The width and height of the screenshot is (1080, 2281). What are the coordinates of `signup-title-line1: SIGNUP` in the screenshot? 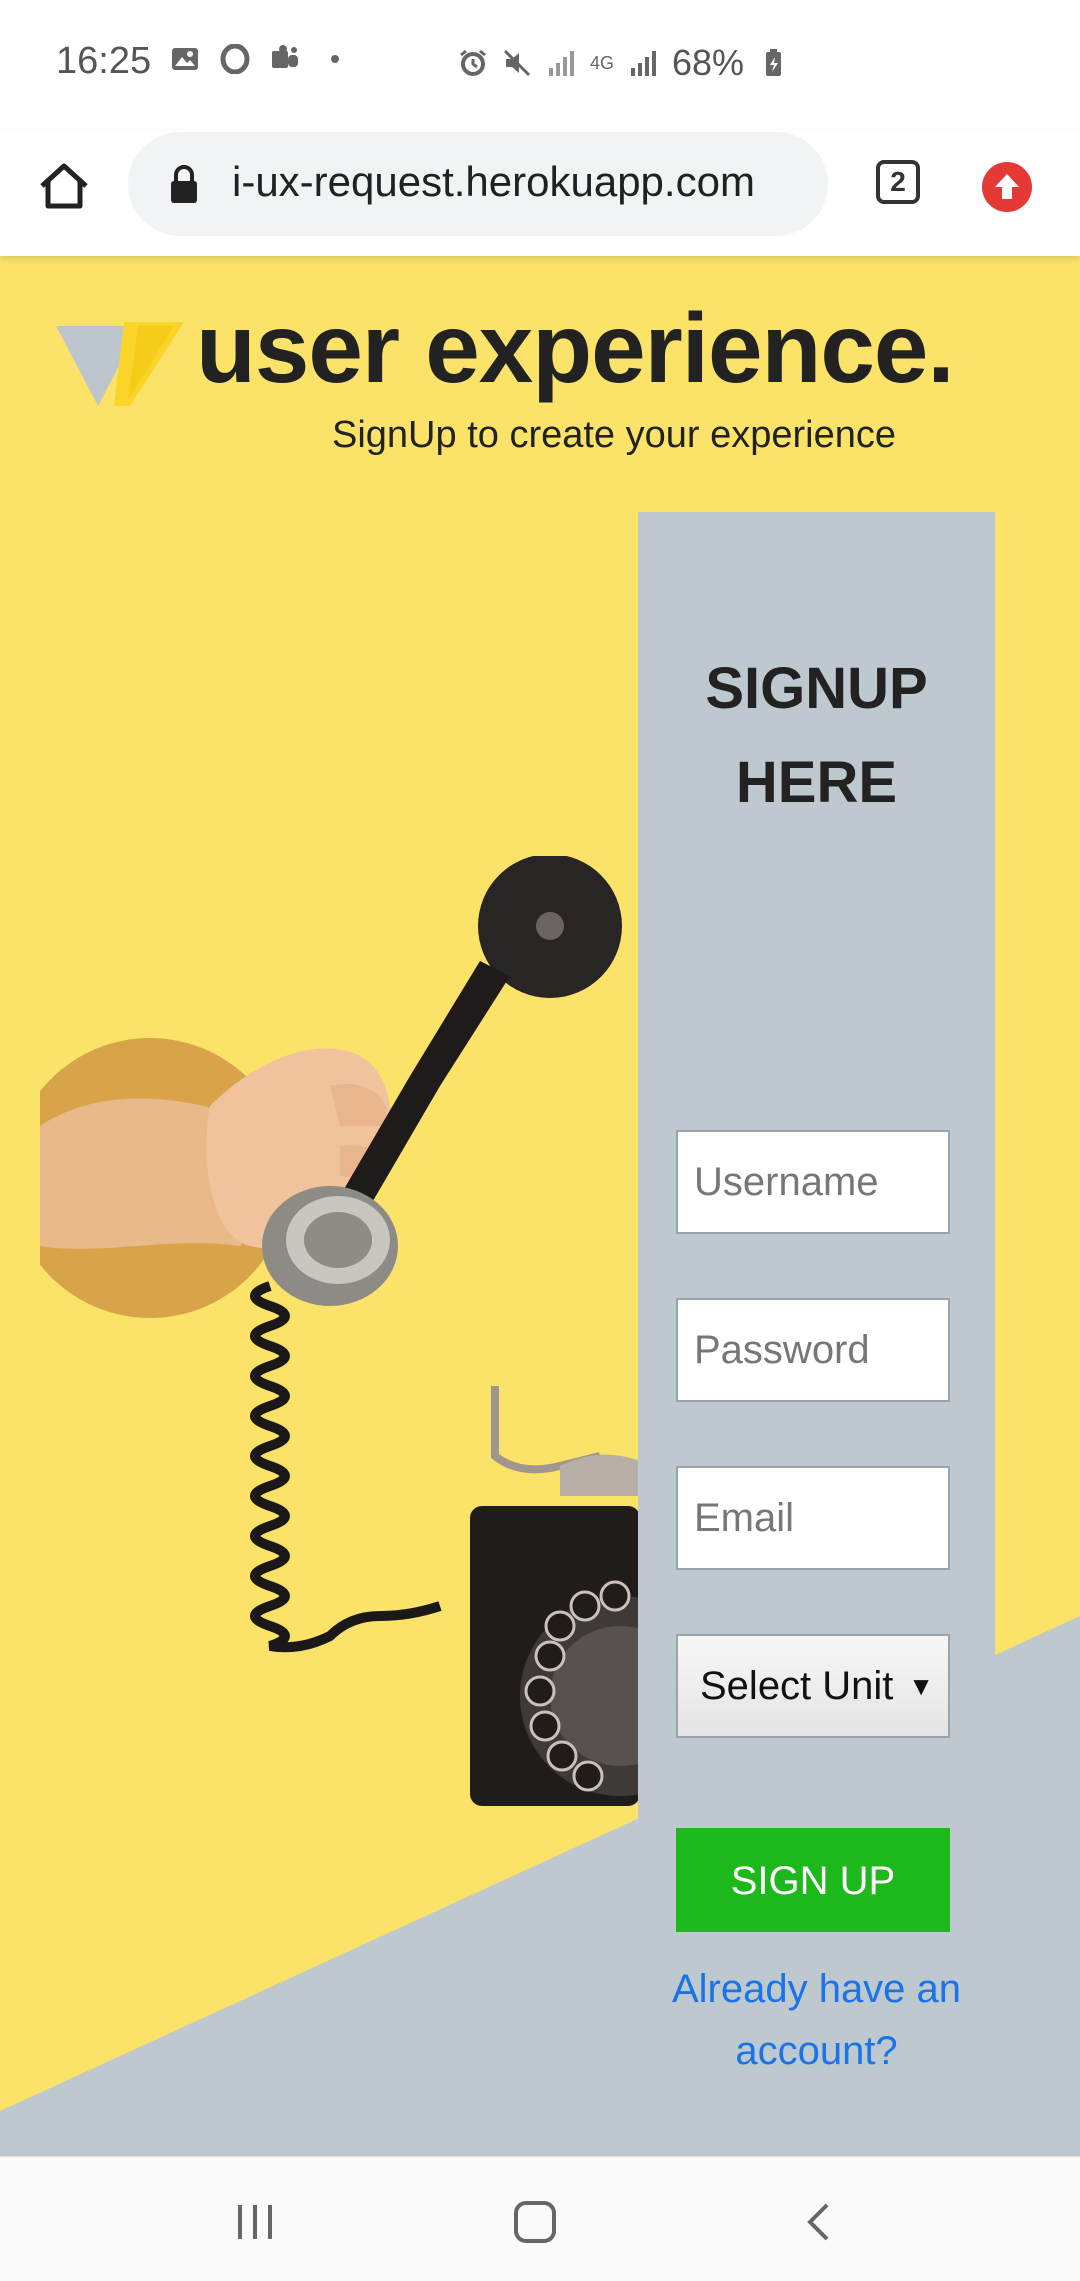 It's located at (816, 688).